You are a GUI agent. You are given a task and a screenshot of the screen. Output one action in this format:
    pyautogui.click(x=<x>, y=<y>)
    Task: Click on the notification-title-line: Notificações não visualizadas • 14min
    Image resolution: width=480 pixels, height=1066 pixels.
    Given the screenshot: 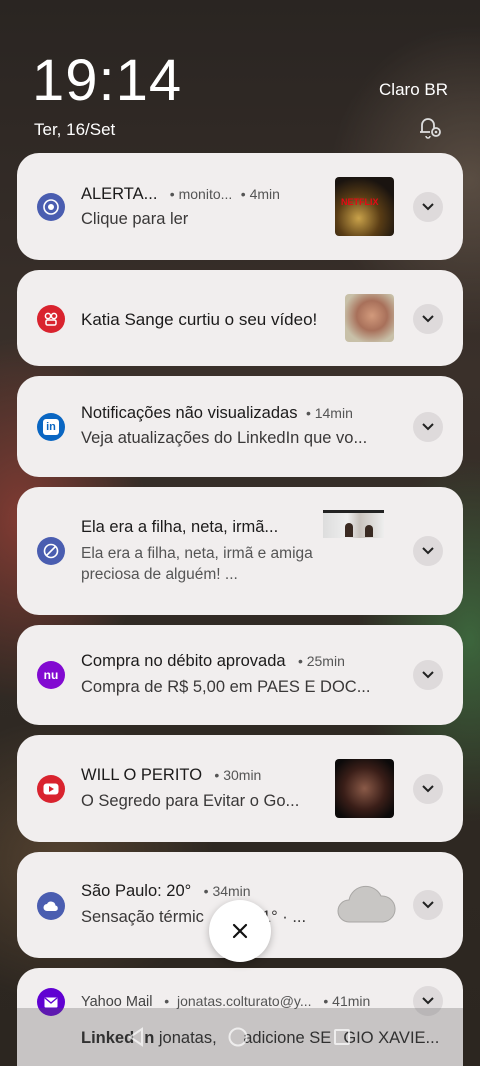 What is the action you would take?
    pyautogui.click(x=217, y=413)
    